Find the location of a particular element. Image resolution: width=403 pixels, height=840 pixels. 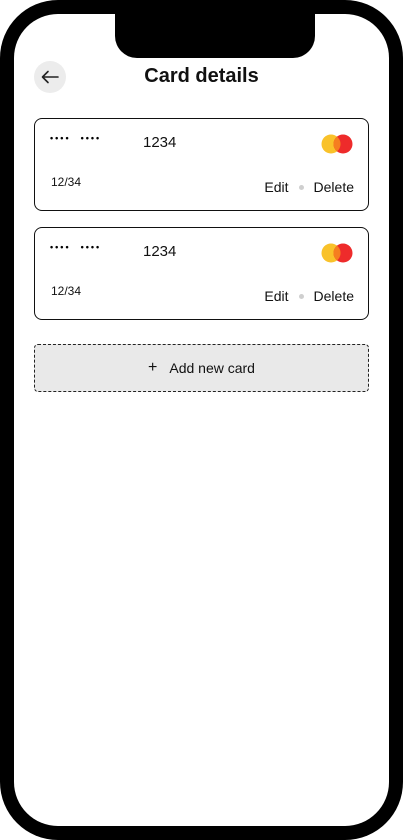

add-new-card-button: + Add new card is located at coordinates (201, 368).